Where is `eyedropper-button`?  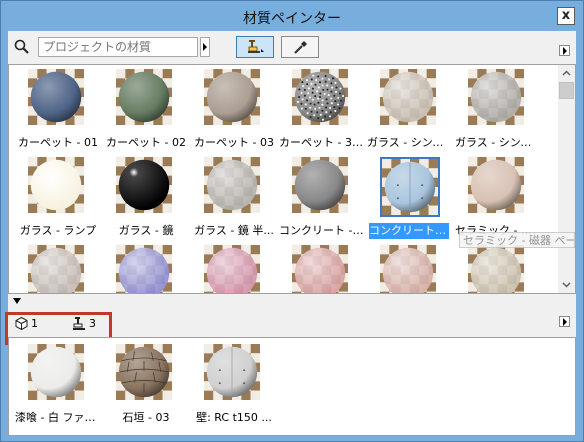 eyedropper-button is located at coordinates (300, 47).